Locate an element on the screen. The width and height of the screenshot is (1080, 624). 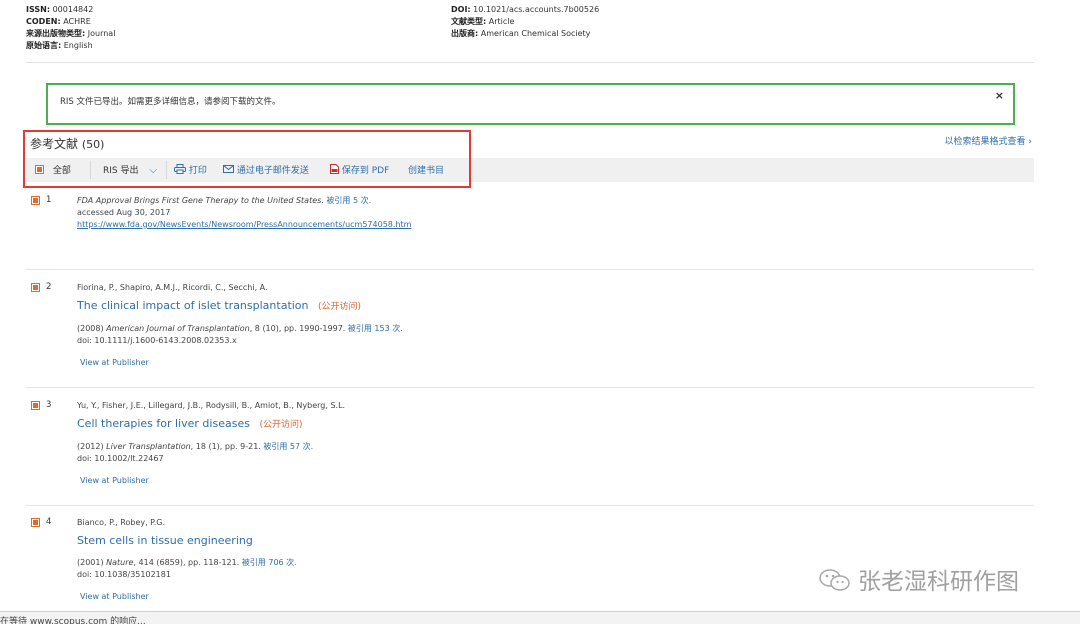
export-notice: RIS 文件已导出。如需更多详细信息，请参阅下载的文件。 × is located at coordinates (530, 104).